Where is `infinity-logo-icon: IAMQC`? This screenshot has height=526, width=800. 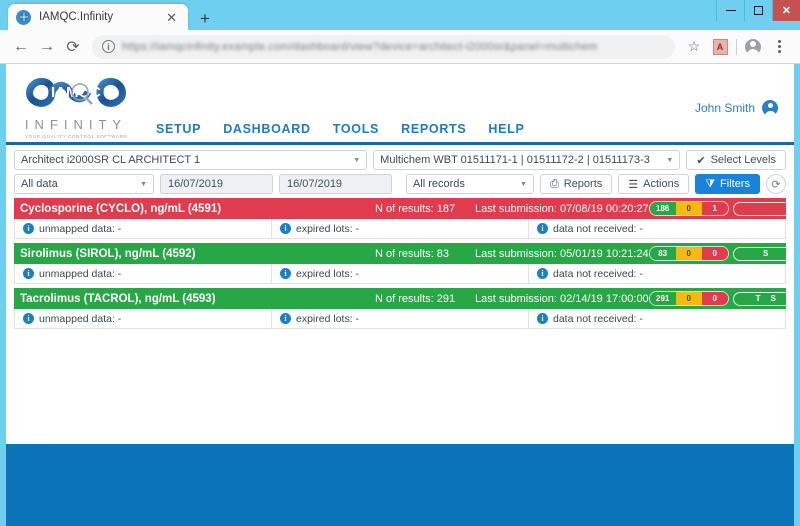 infinity-logo-icon: IAMQC is located at coordinates (76, 92).